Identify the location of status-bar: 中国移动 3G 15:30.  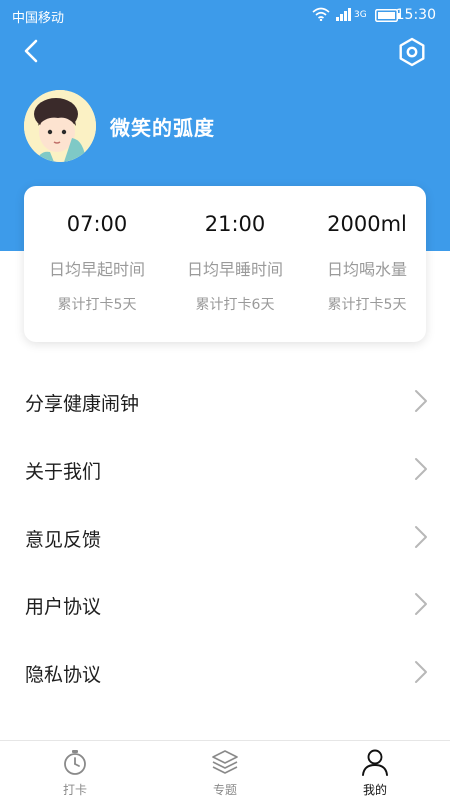
(225, 15).